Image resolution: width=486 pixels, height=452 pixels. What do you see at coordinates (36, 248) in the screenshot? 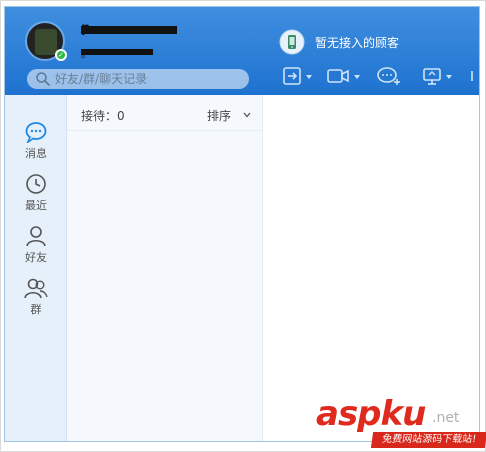
I see `sidebar-item-friends: 好友` at bounding box center [36, 248].